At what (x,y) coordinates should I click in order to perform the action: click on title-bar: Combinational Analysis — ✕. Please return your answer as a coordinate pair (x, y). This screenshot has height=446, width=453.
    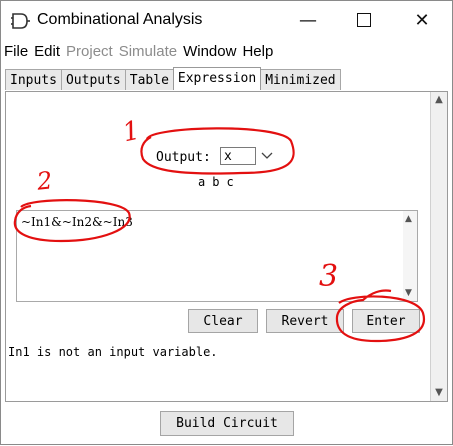
    Looking at the image, I should click on (226, 20).